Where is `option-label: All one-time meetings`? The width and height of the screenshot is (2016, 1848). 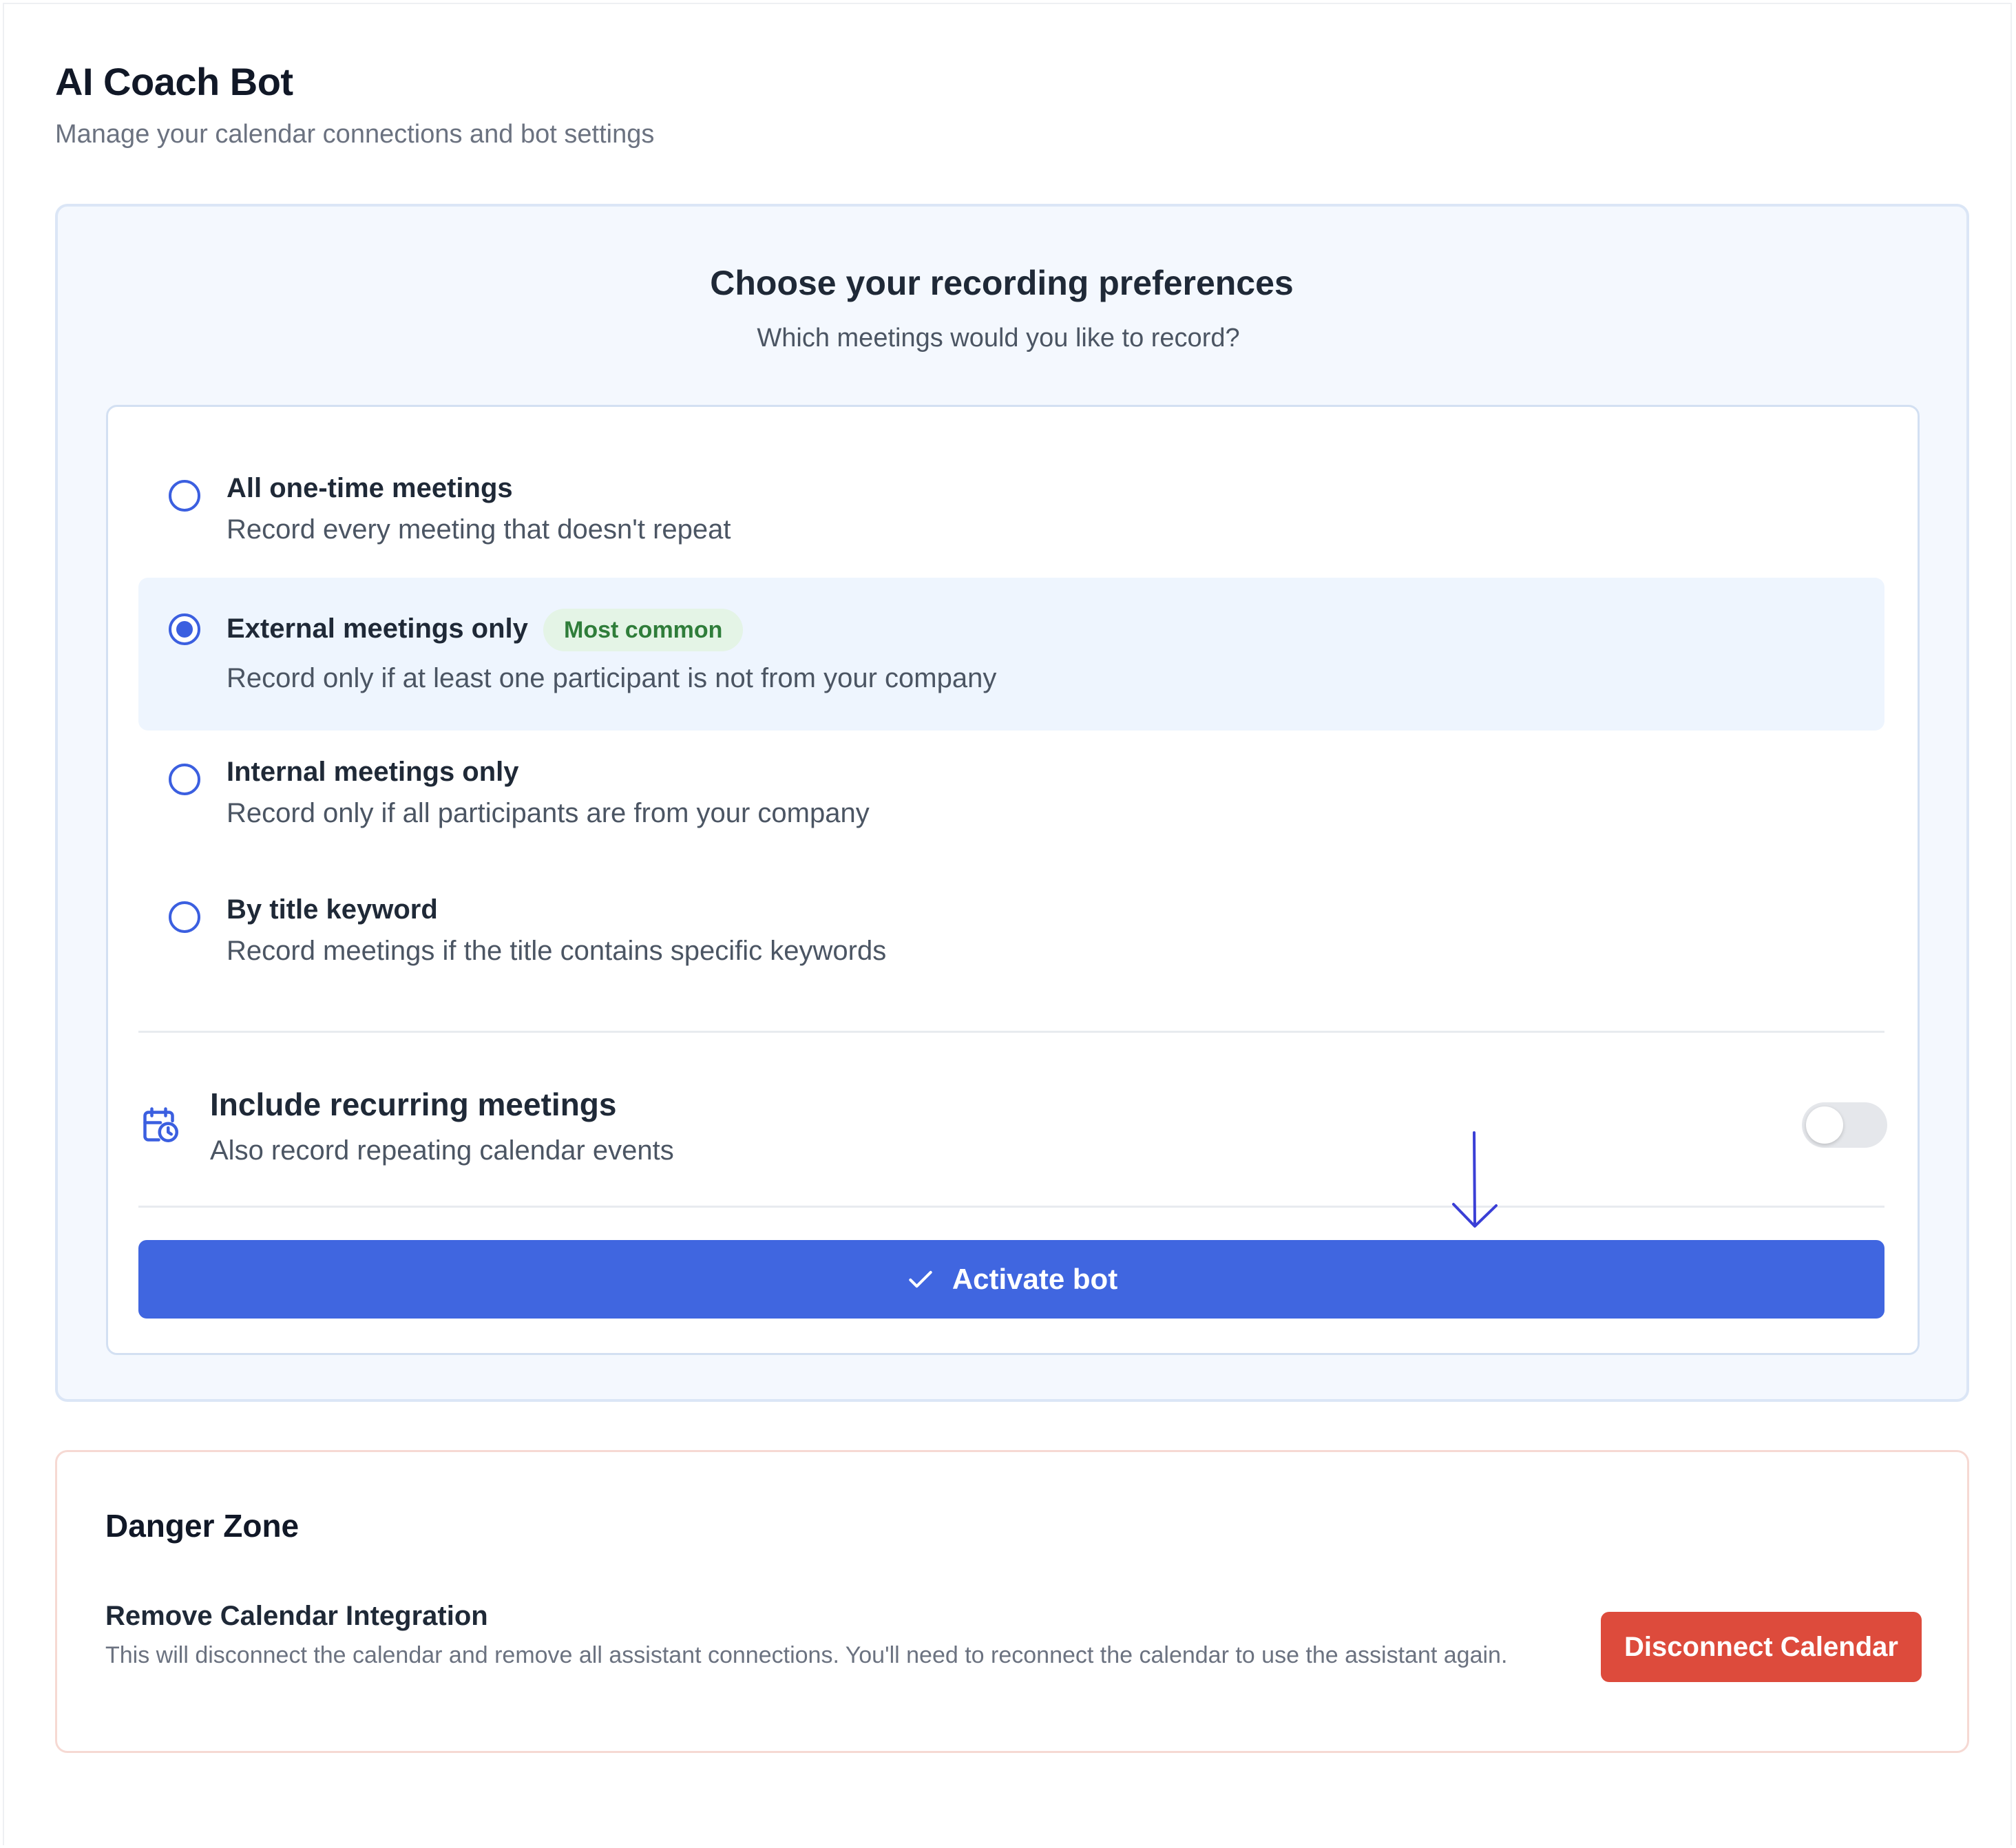
option-label: All one-time meetings is located at coordinates (370, 488).